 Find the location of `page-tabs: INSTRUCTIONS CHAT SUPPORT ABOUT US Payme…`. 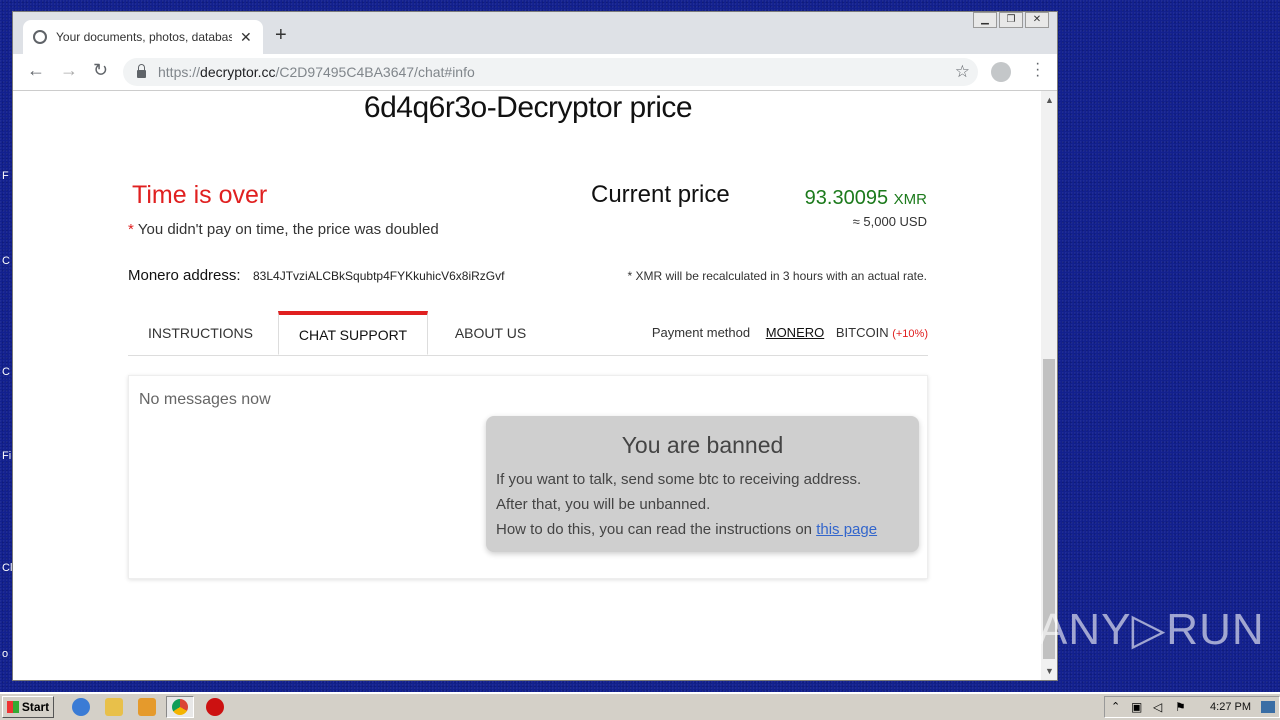

page-tabs: INSTRUCTIONS CHAT SUPPORT ABOUT US Payme… is located at coordinates (528, 333).